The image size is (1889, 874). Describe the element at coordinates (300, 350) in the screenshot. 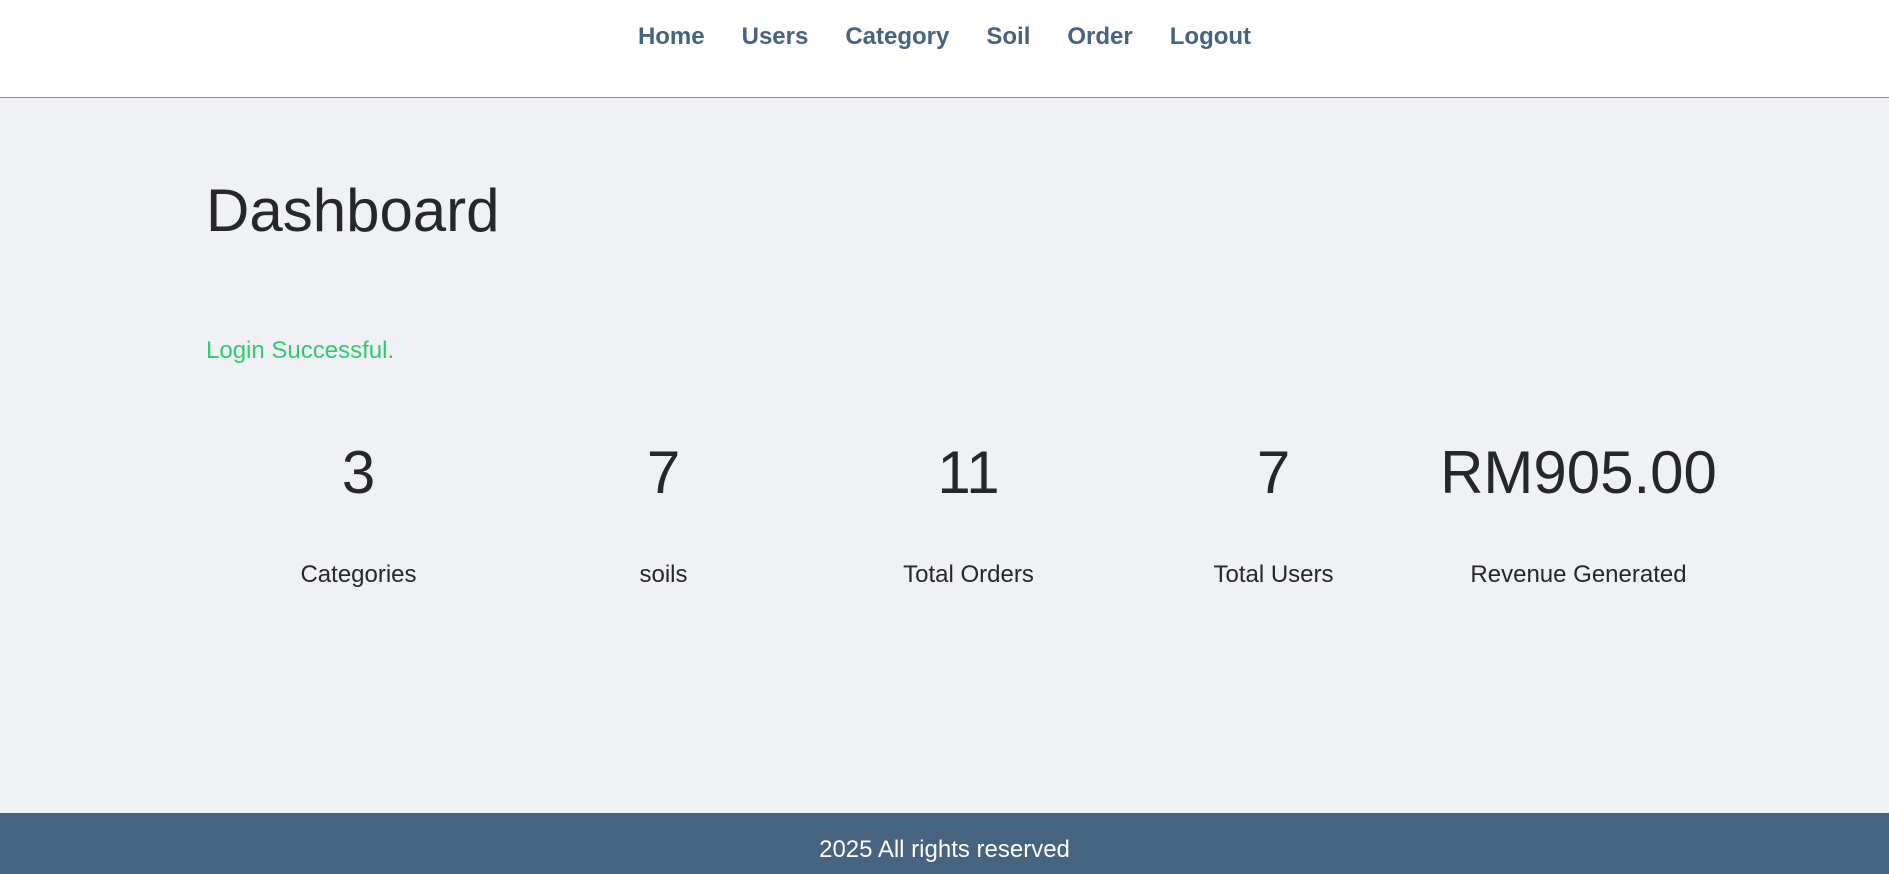

I see `login-success-message: Login Successful.` at that location.